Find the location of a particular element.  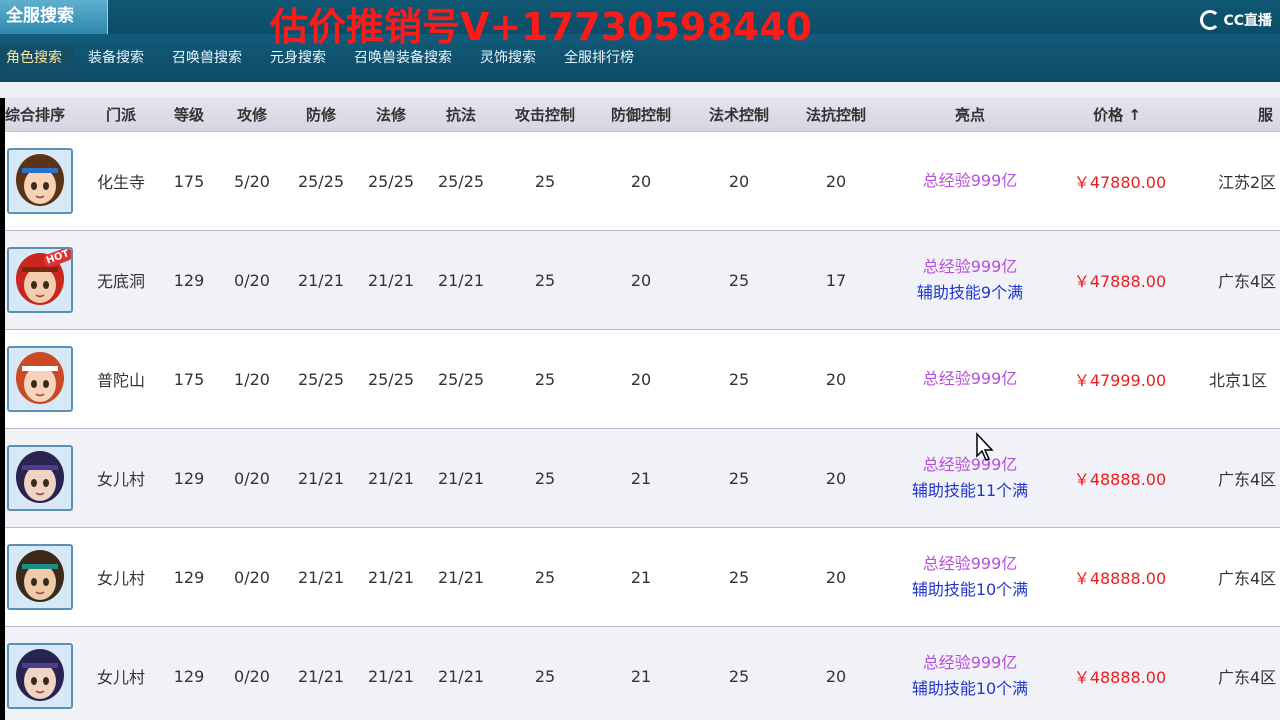

site-tab: 全服搜索 is located at coordinates (54, 17).